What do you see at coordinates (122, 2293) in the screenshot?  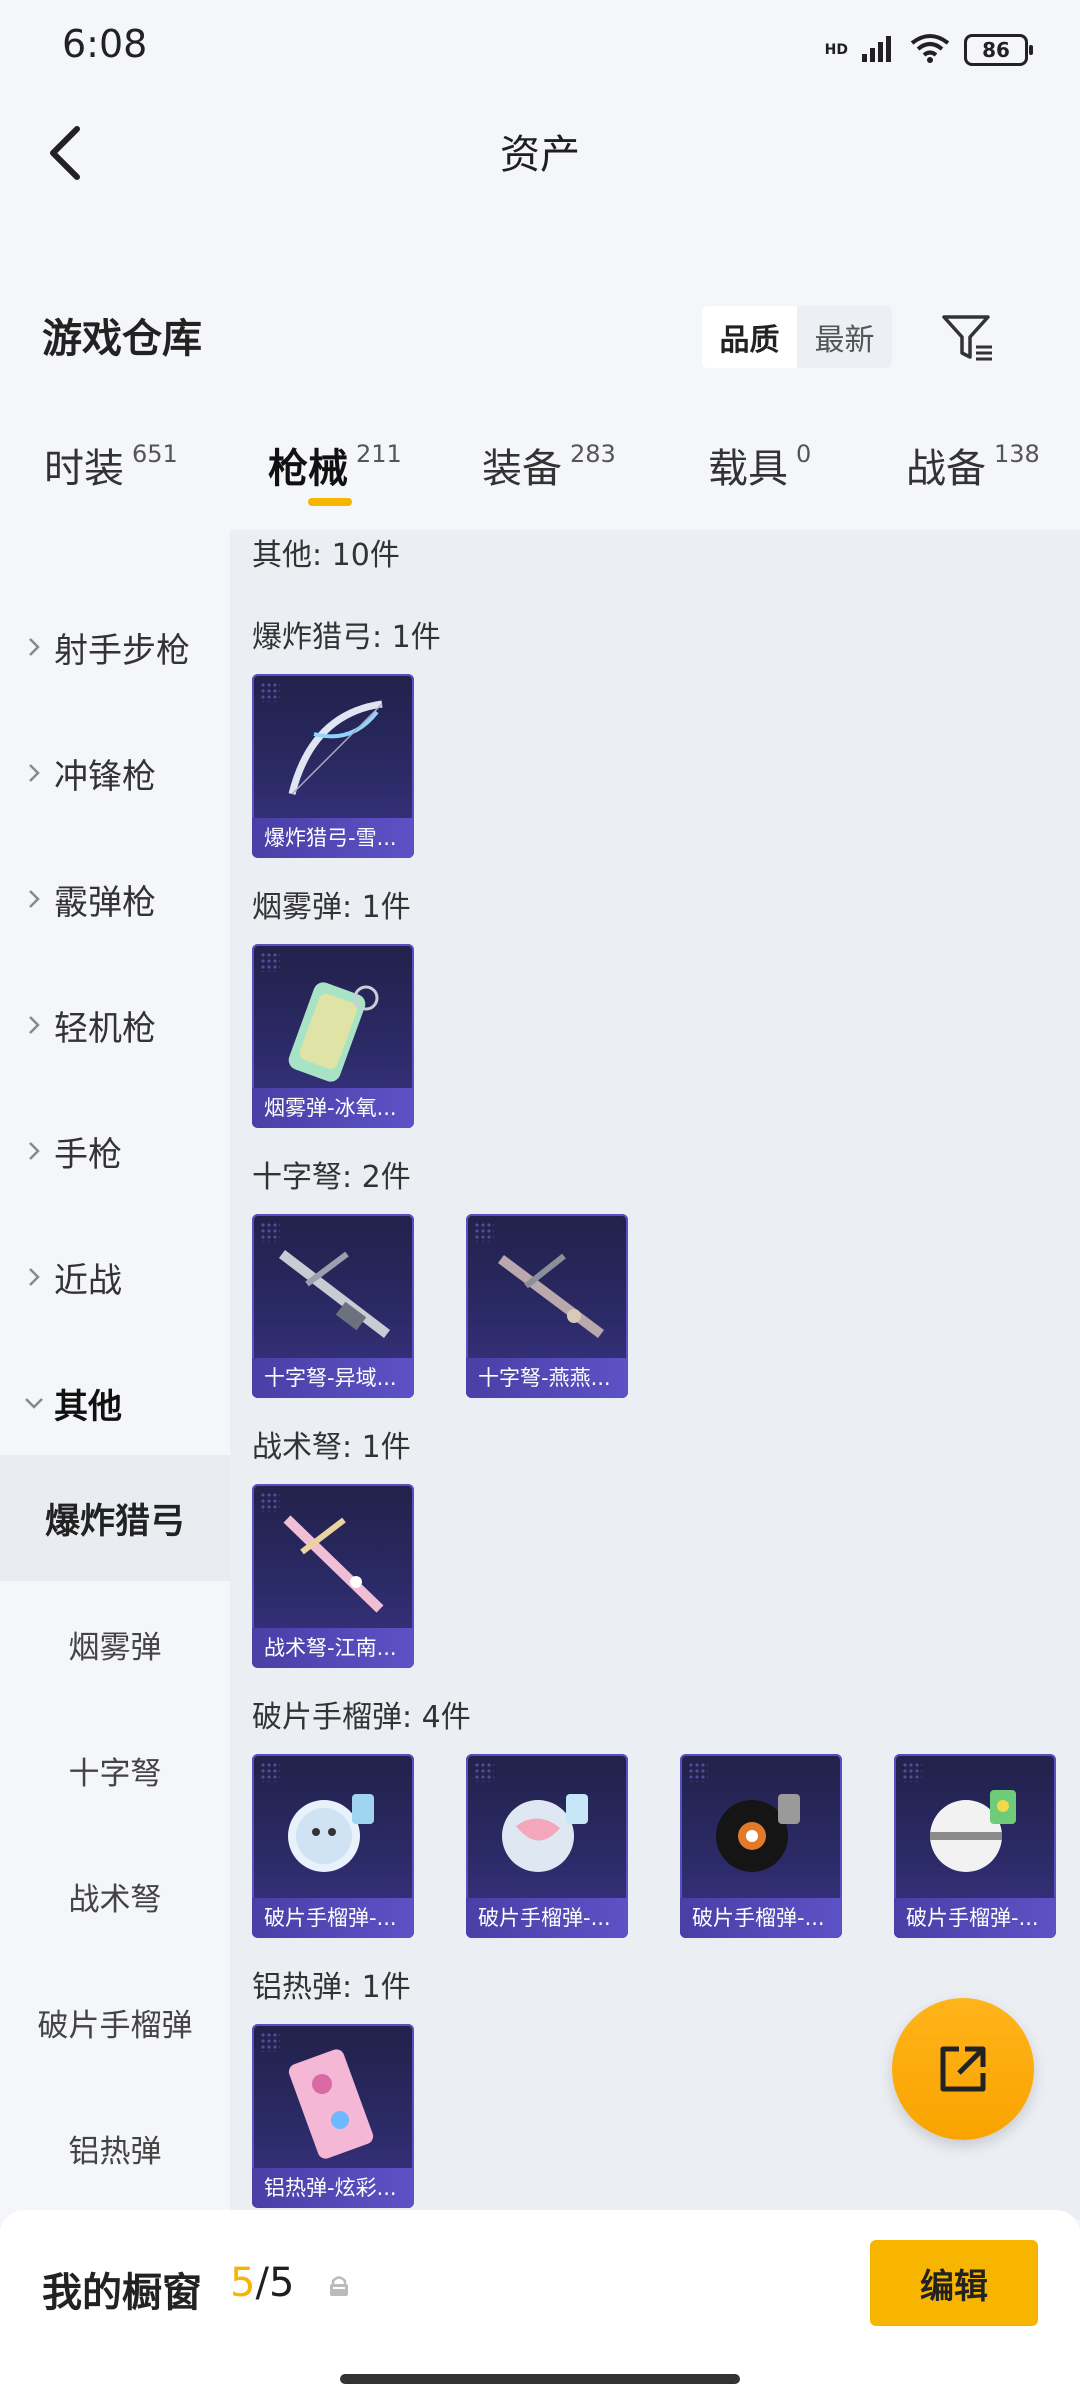 I see `showcase-label: 我的橱窗` at bounding box center [122, 2293].